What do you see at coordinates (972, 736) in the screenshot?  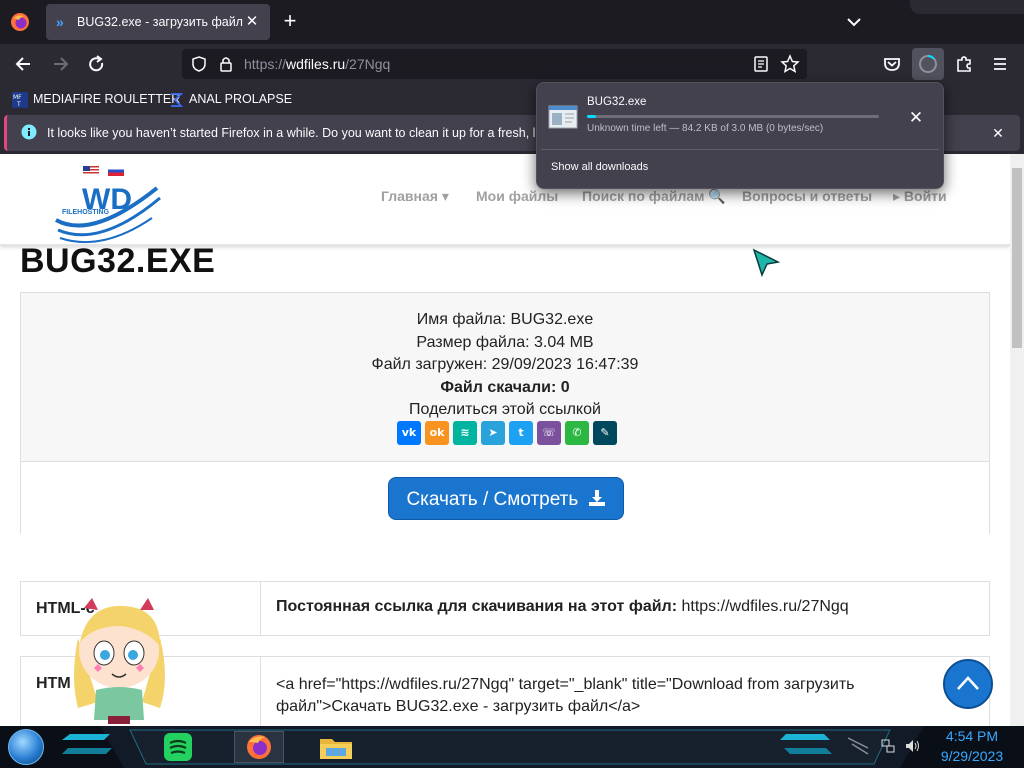 I see `clock-time: 4:54 PM` at bounding box center [972, 736].